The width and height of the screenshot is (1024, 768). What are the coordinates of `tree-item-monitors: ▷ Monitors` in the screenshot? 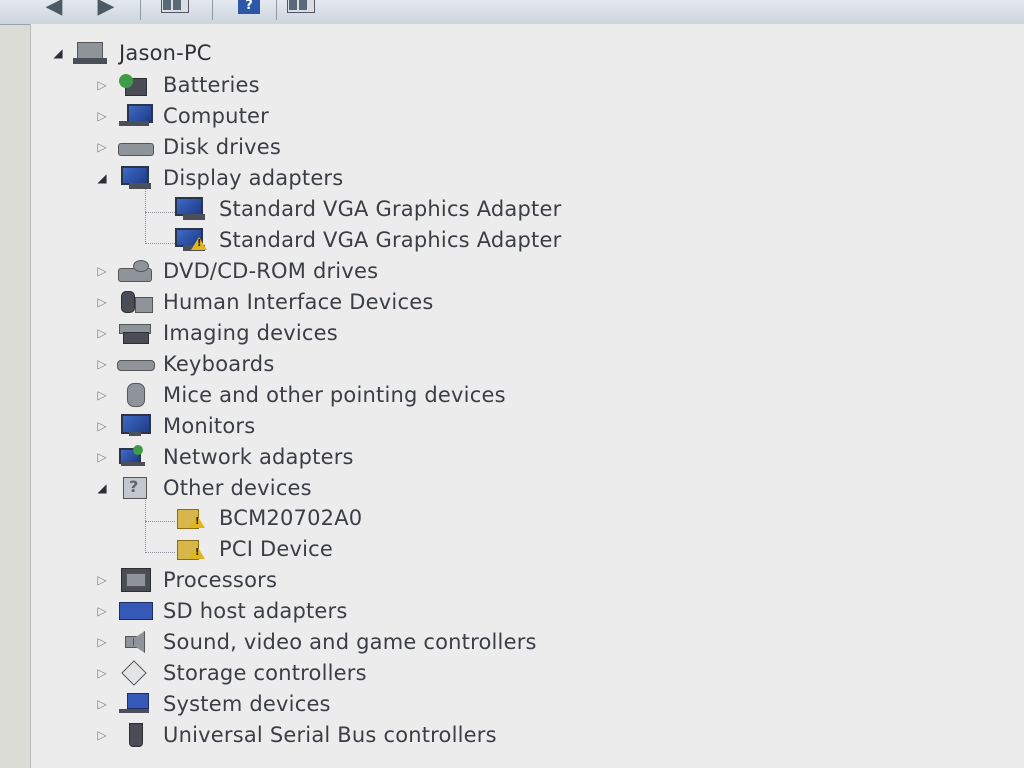 It's located at (174, 426).